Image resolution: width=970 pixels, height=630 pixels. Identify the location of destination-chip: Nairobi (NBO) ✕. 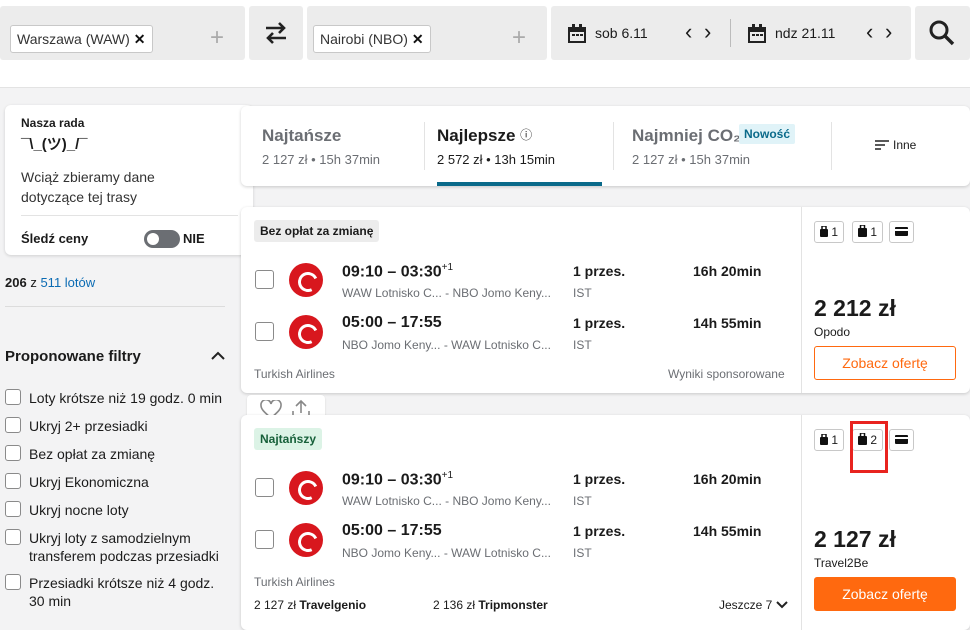
(372, 39).